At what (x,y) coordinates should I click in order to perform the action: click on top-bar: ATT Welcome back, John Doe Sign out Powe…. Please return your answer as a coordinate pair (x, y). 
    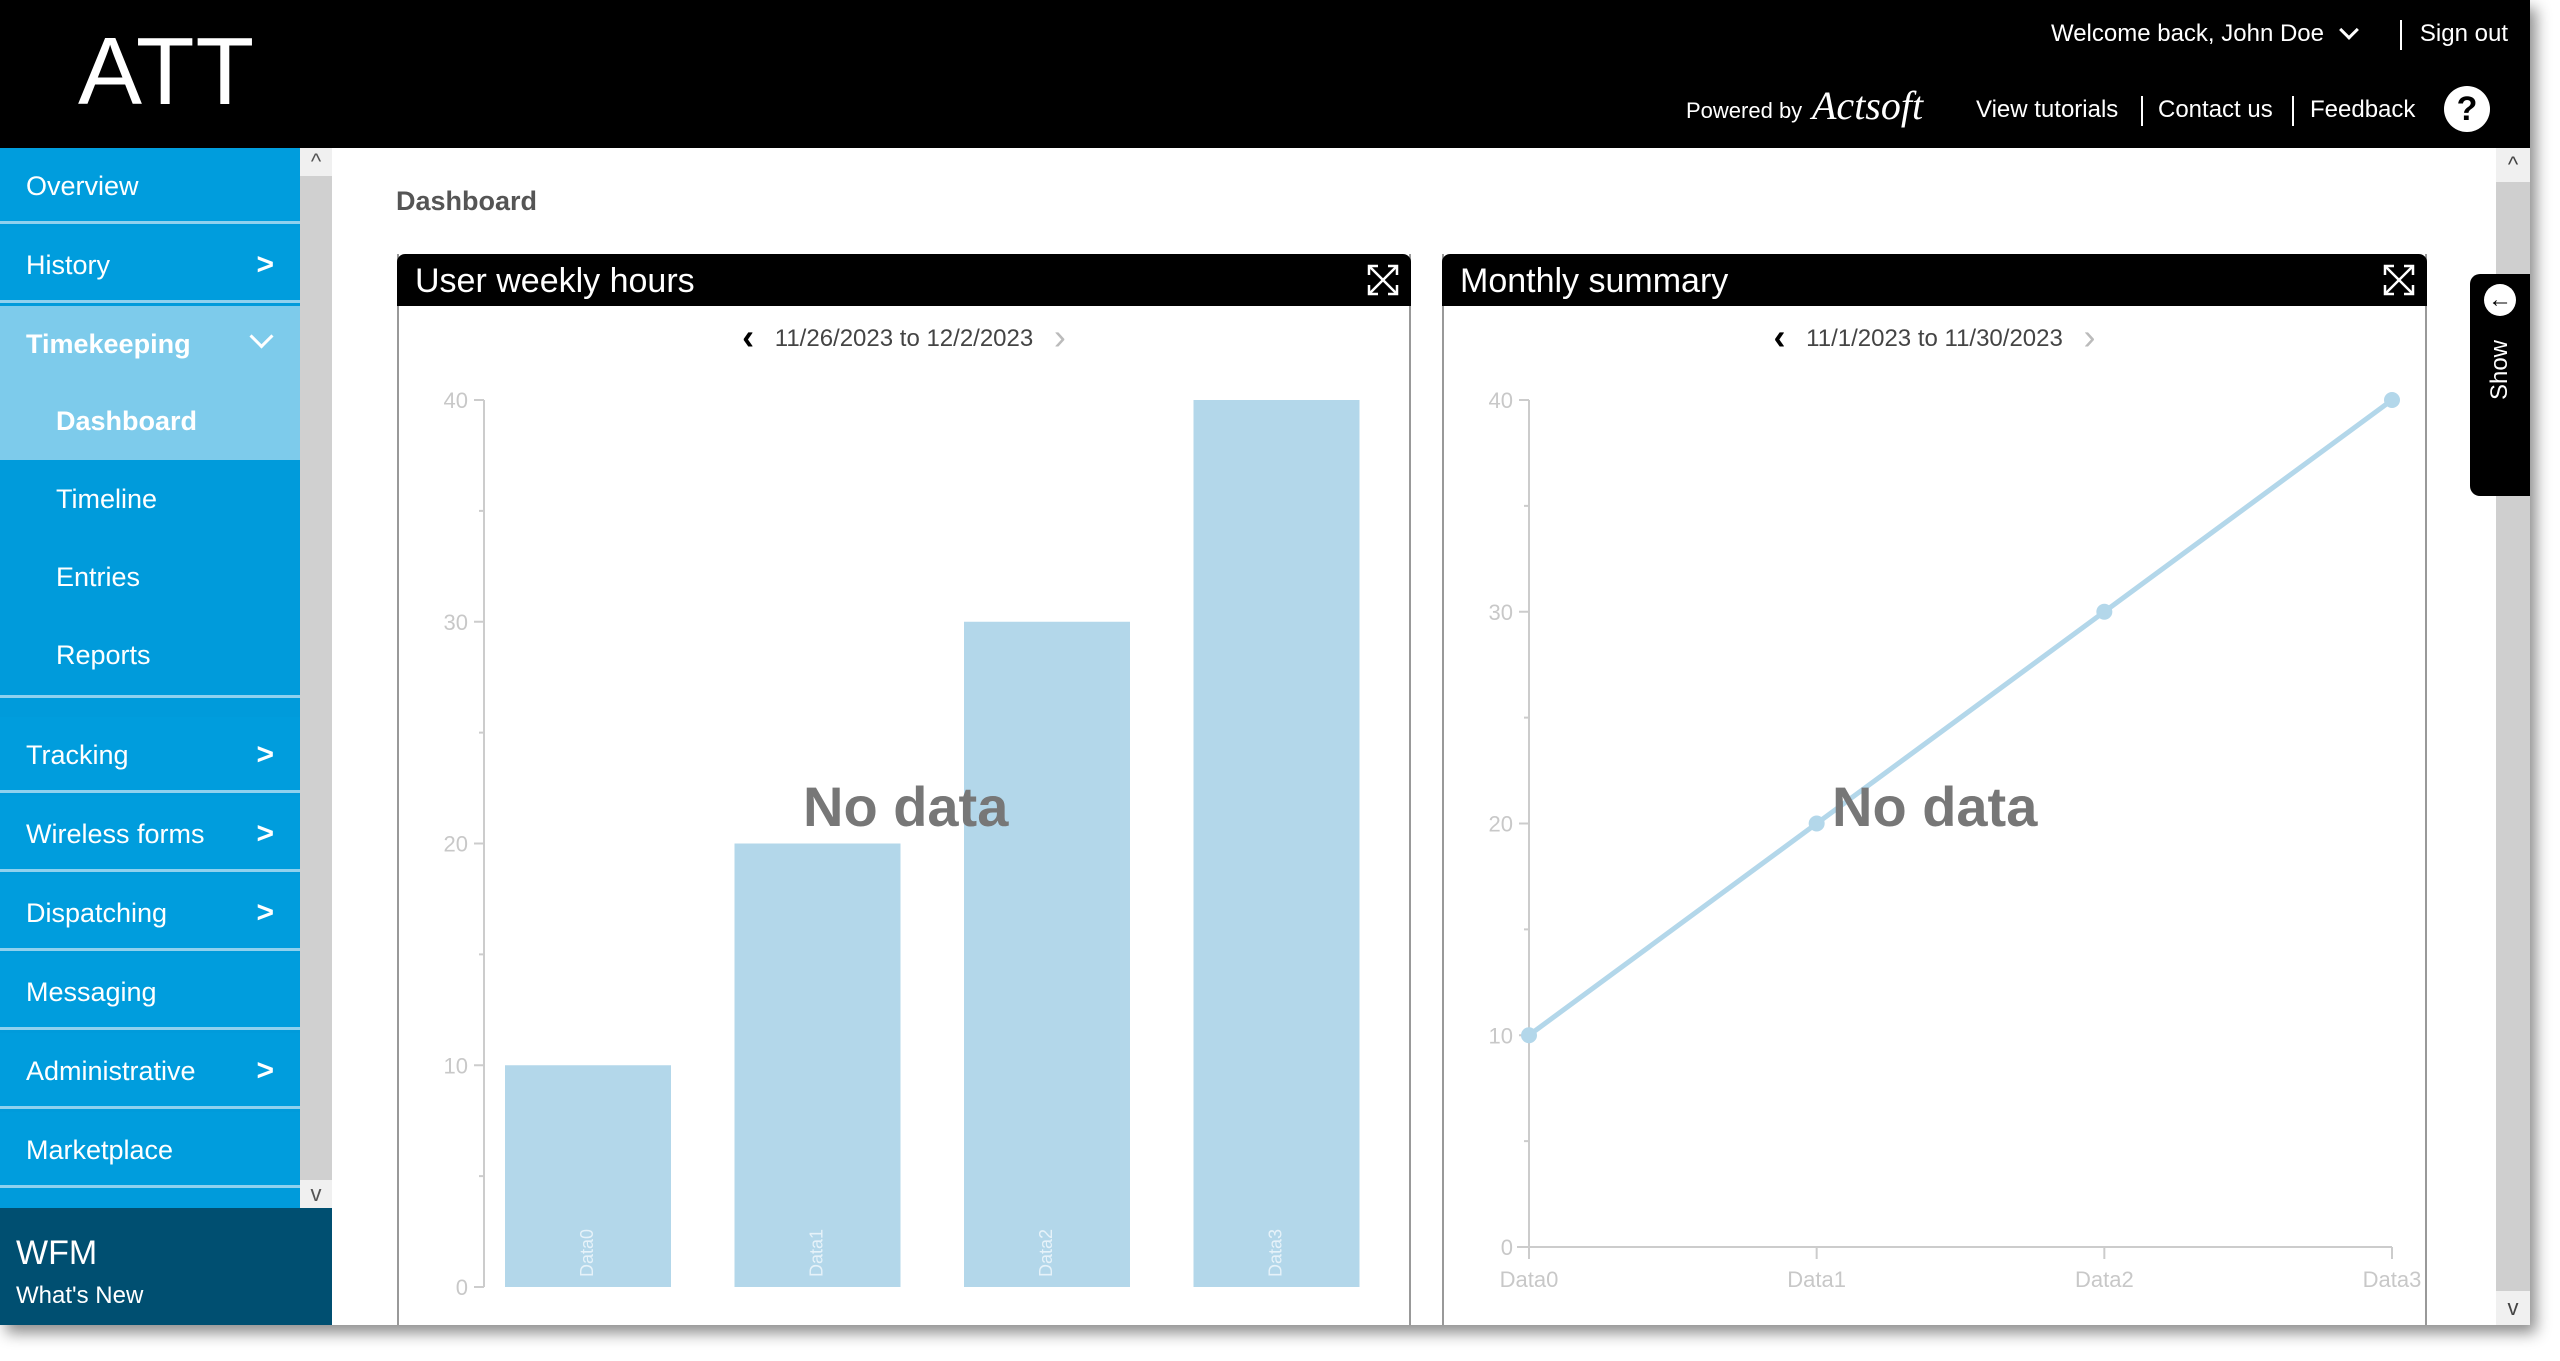
    Looking at the image, I should click on (1265, 74).